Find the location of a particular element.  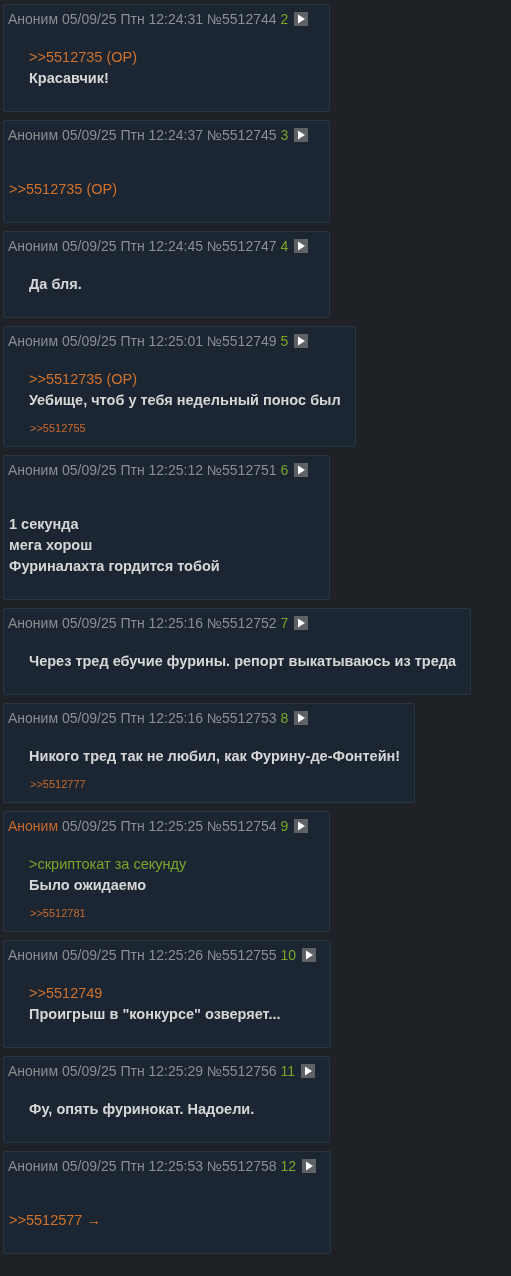

post-count: 6 is located at coordinates (284, 470).